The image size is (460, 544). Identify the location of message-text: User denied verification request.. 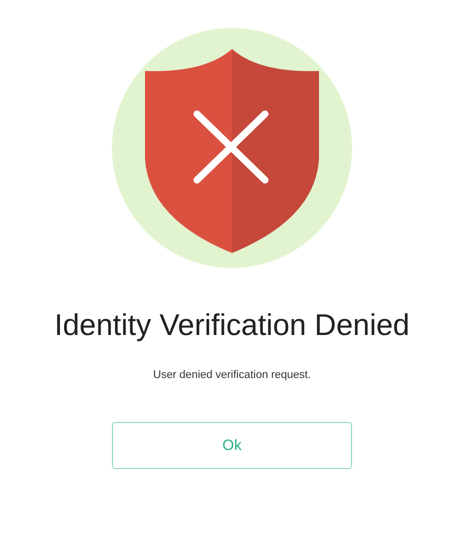
(232, 375).